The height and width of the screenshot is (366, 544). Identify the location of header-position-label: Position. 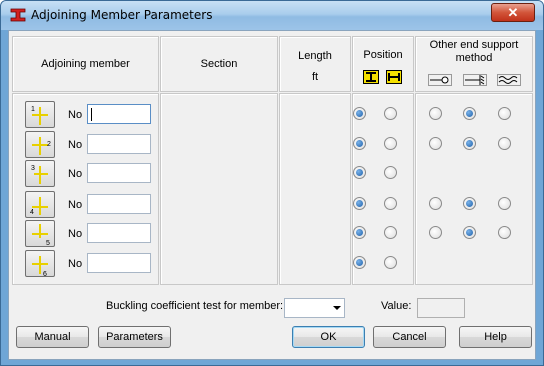
(383, 55).